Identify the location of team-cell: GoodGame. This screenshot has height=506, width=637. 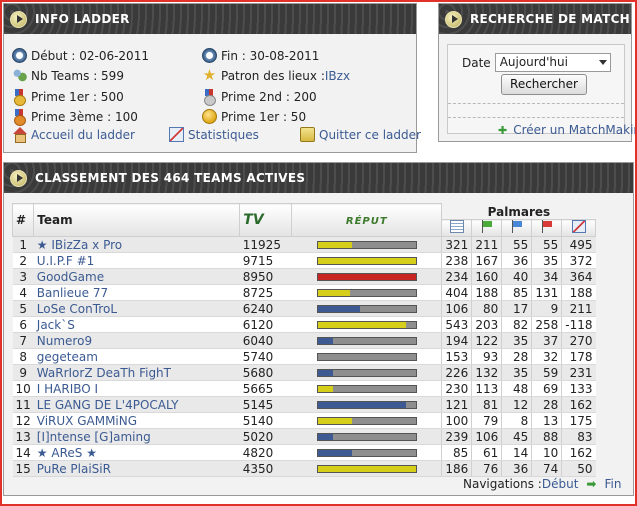
(136, 276).